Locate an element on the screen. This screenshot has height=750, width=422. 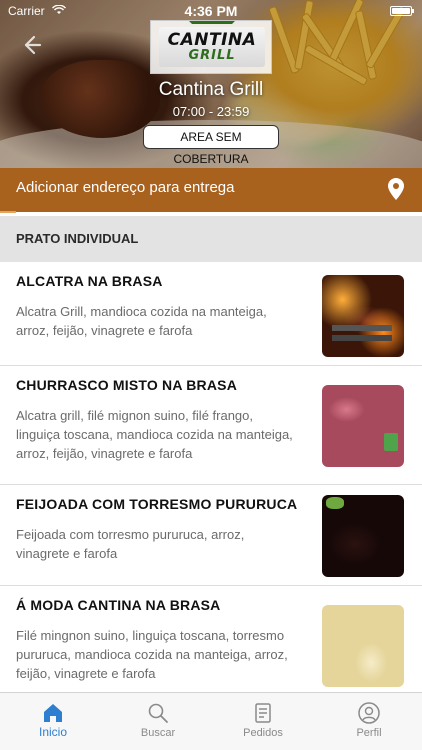
address-accent-line is located at coordinates (8, 212).